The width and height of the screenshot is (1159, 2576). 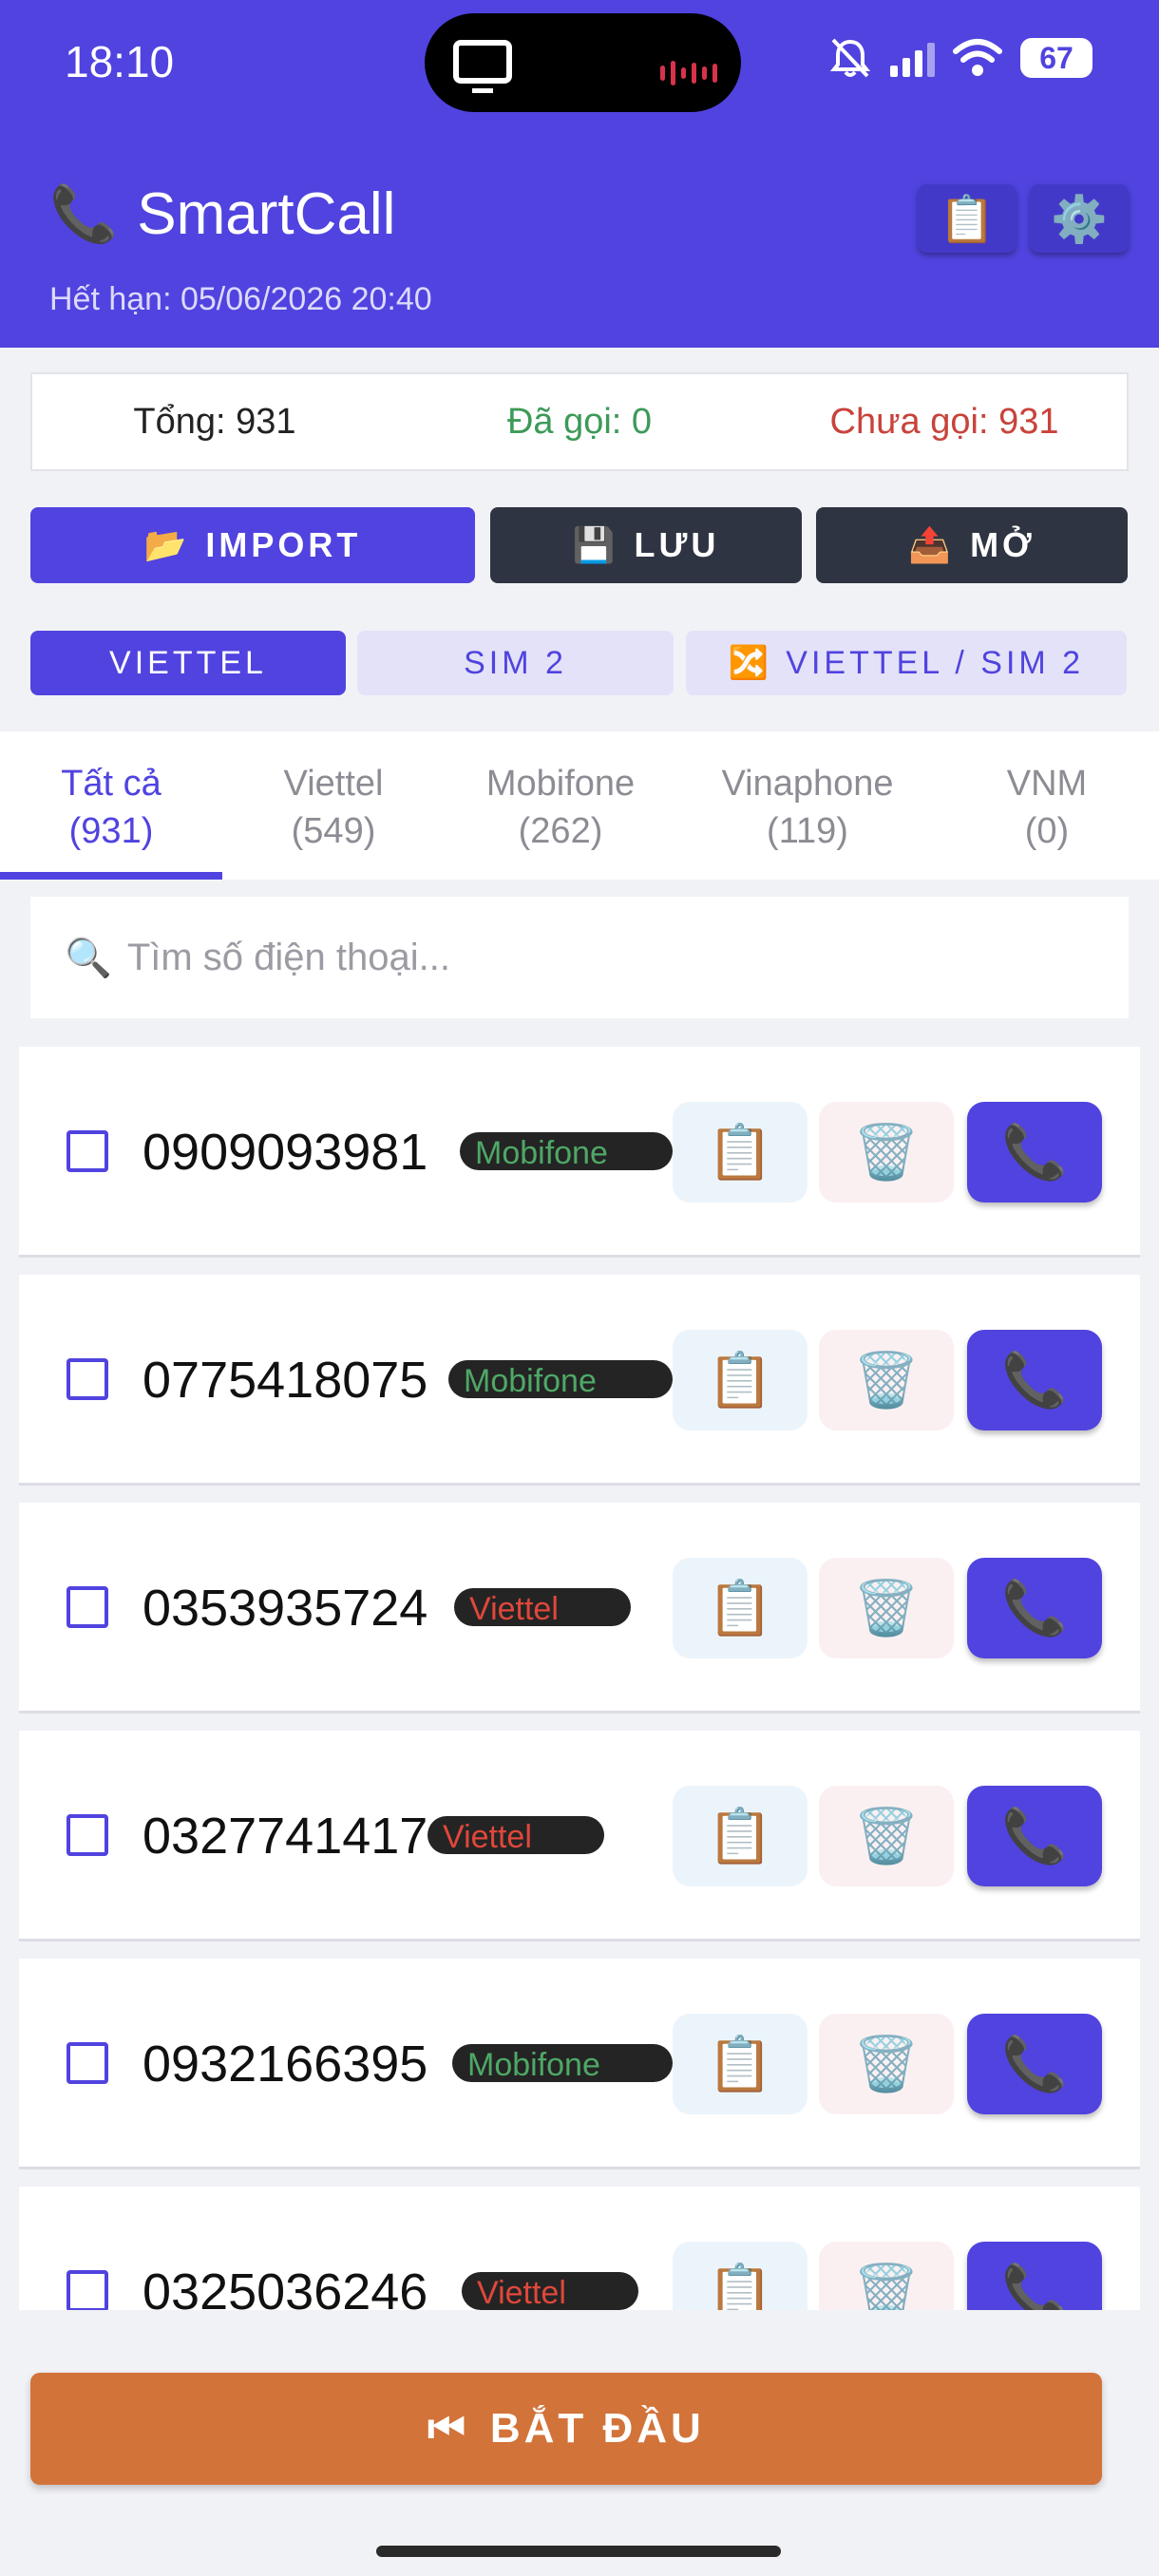 What do you see at coordinates (333, 784) in the screenshot?
I see `tab-viettel-name: Viettel` at bounding box center [333, 784].